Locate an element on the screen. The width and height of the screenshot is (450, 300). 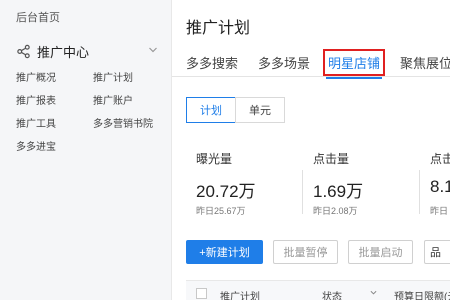
batch-pause-button: 批量暂停 is located at coordinates (305, 252).